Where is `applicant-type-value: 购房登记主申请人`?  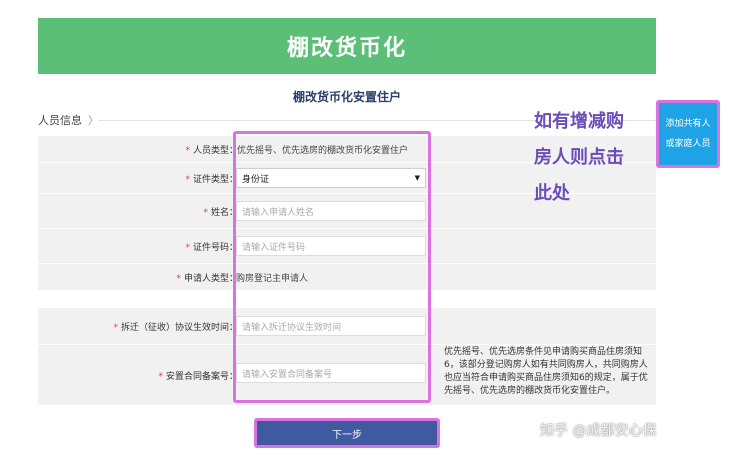
applicant-type-value: 购房登记主申请人 is located at coordinates (272, 279).